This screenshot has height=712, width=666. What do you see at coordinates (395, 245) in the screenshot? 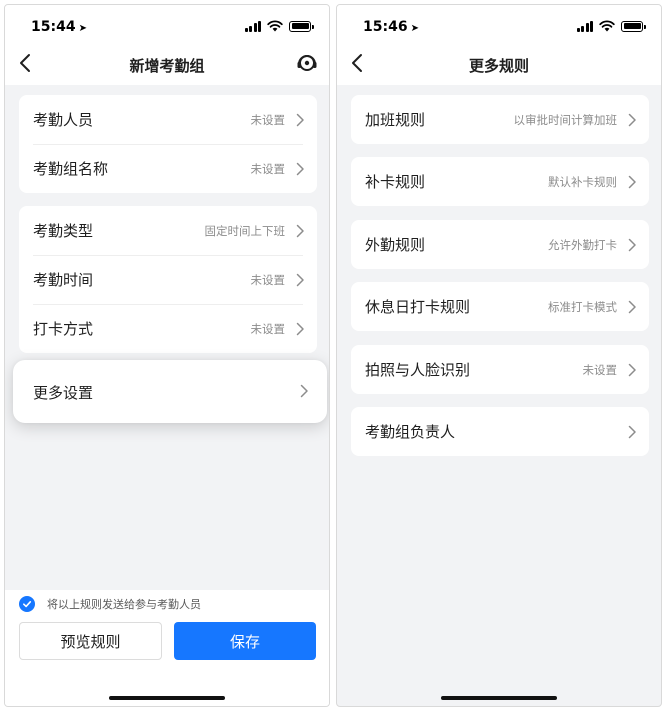
I see `row-label: 外勤规则` at bounding box center [395, 245].